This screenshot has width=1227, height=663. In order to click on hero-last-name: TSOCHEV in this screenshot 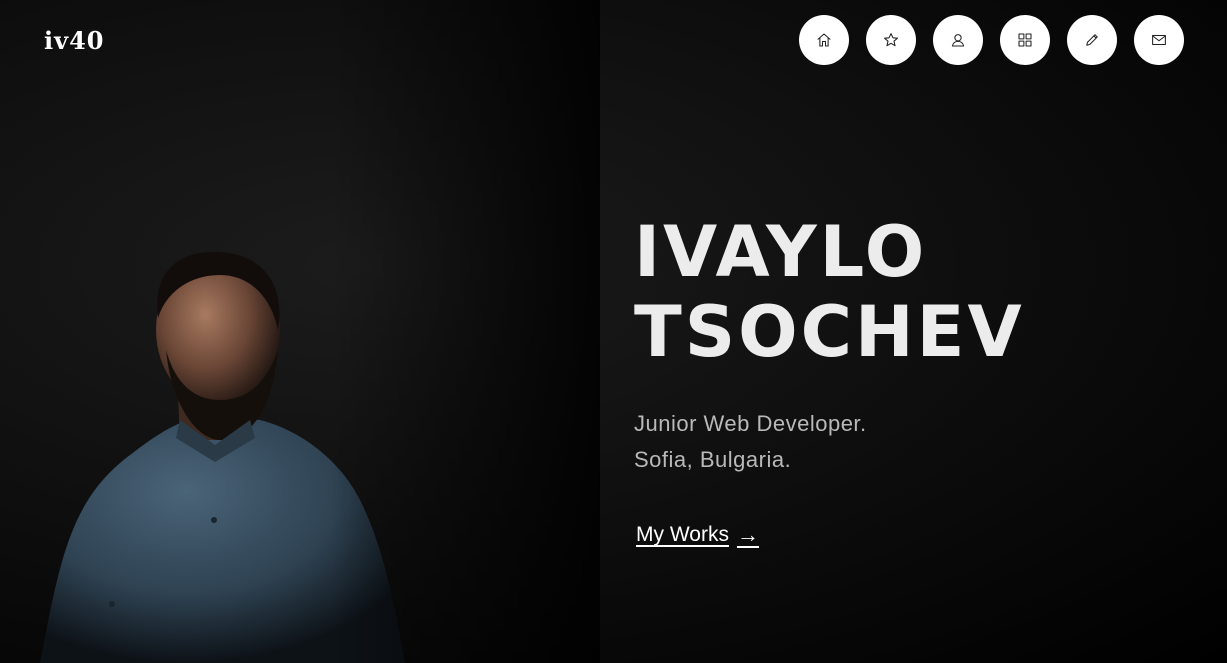, I will do `click(829, 332)`.